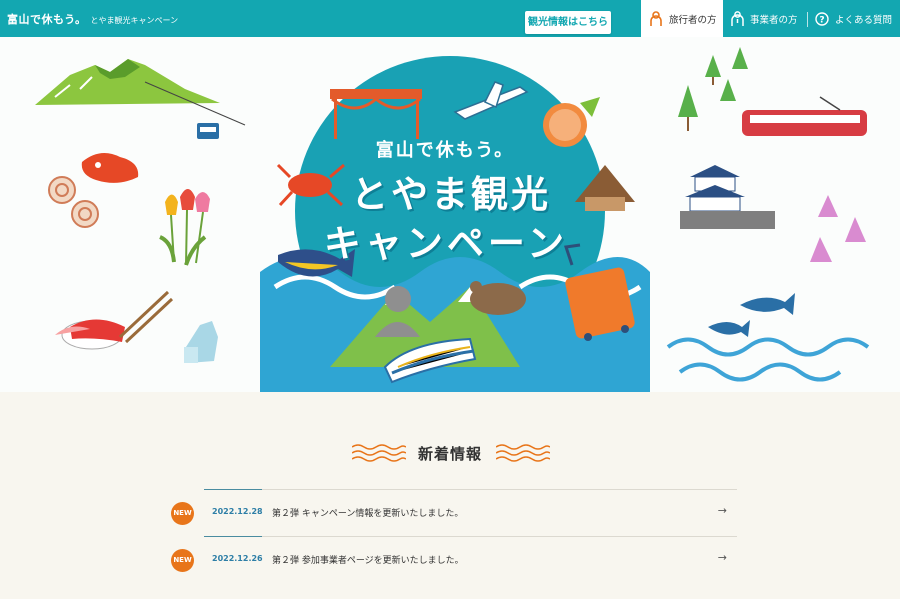 The image size is (900, 599). What do you see at coordinates (713, 89) in the screenshot?
I see `trees-illustration` at bounding box center [713, 89].